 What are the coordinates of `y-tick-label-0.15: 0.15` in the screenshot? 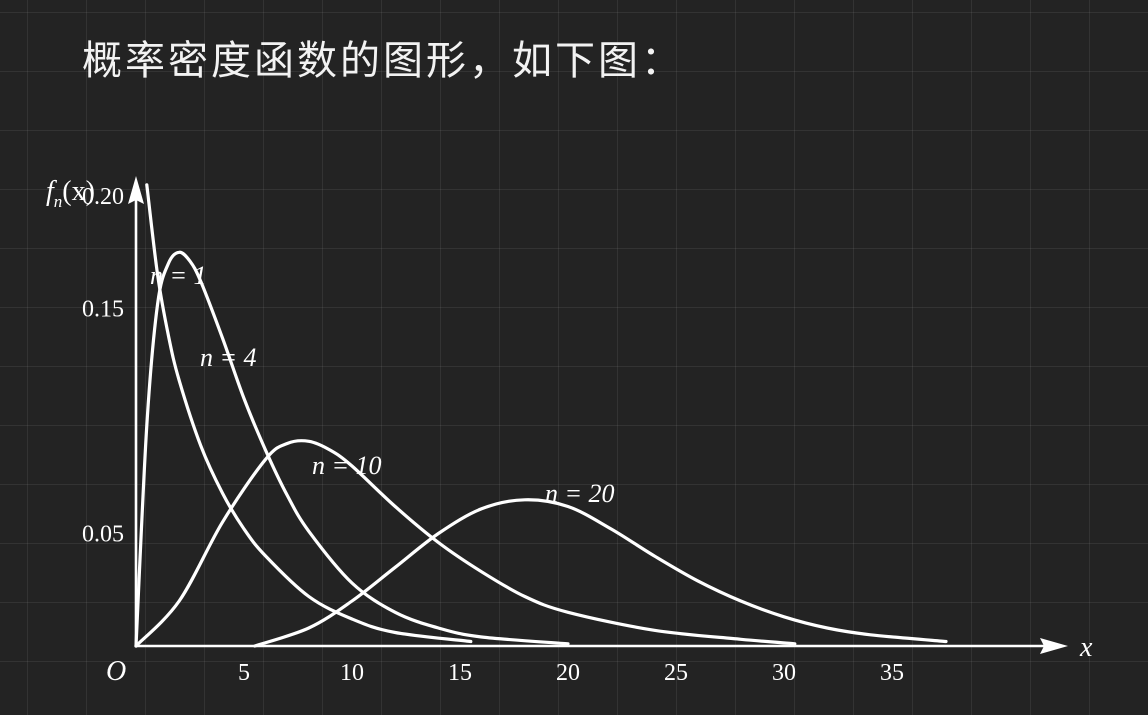 It's located at (103, 310).